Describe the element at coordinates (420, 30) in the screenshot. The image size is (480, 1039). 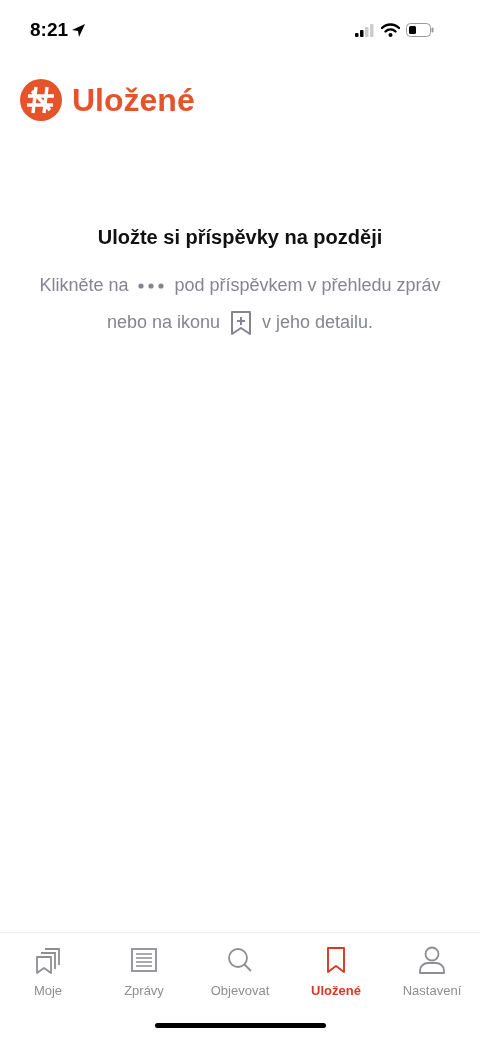
I see `battery-icon` at that location.